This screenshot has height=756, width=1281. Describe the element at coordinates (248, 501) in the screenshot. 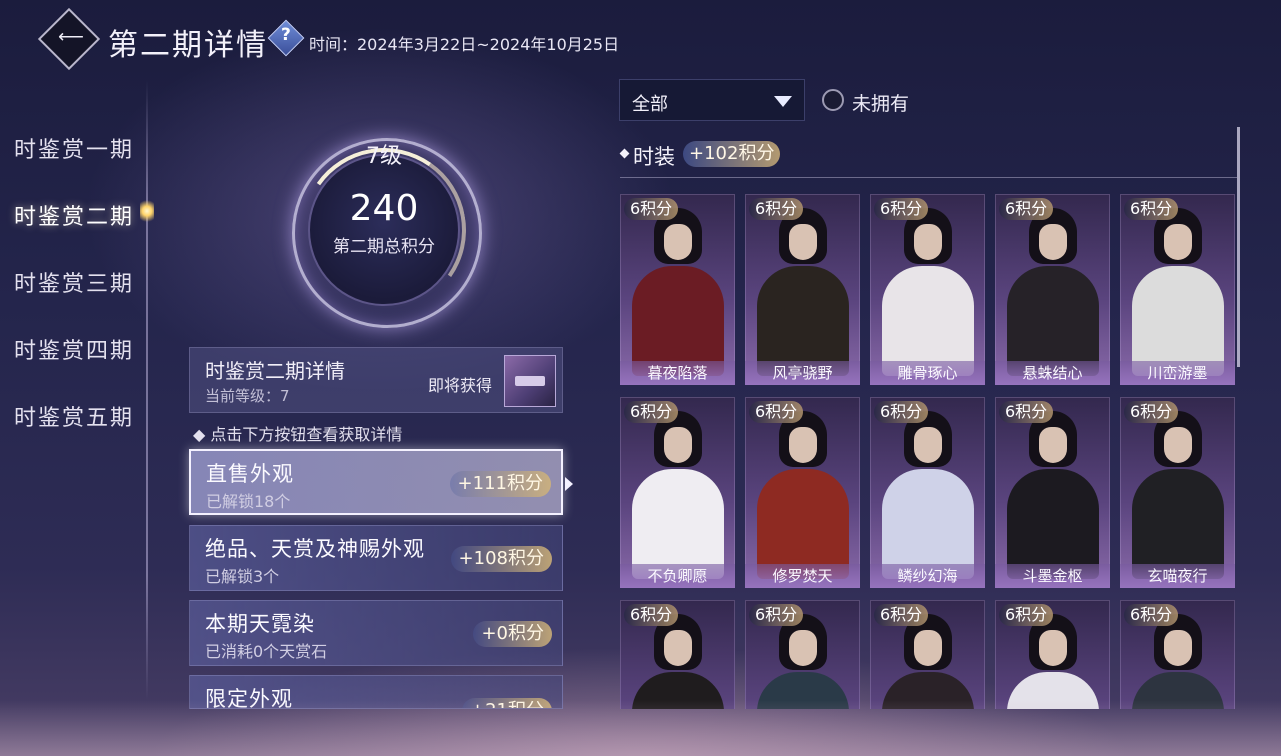

I see `category-subtitle: 已解锁18个` at that location.